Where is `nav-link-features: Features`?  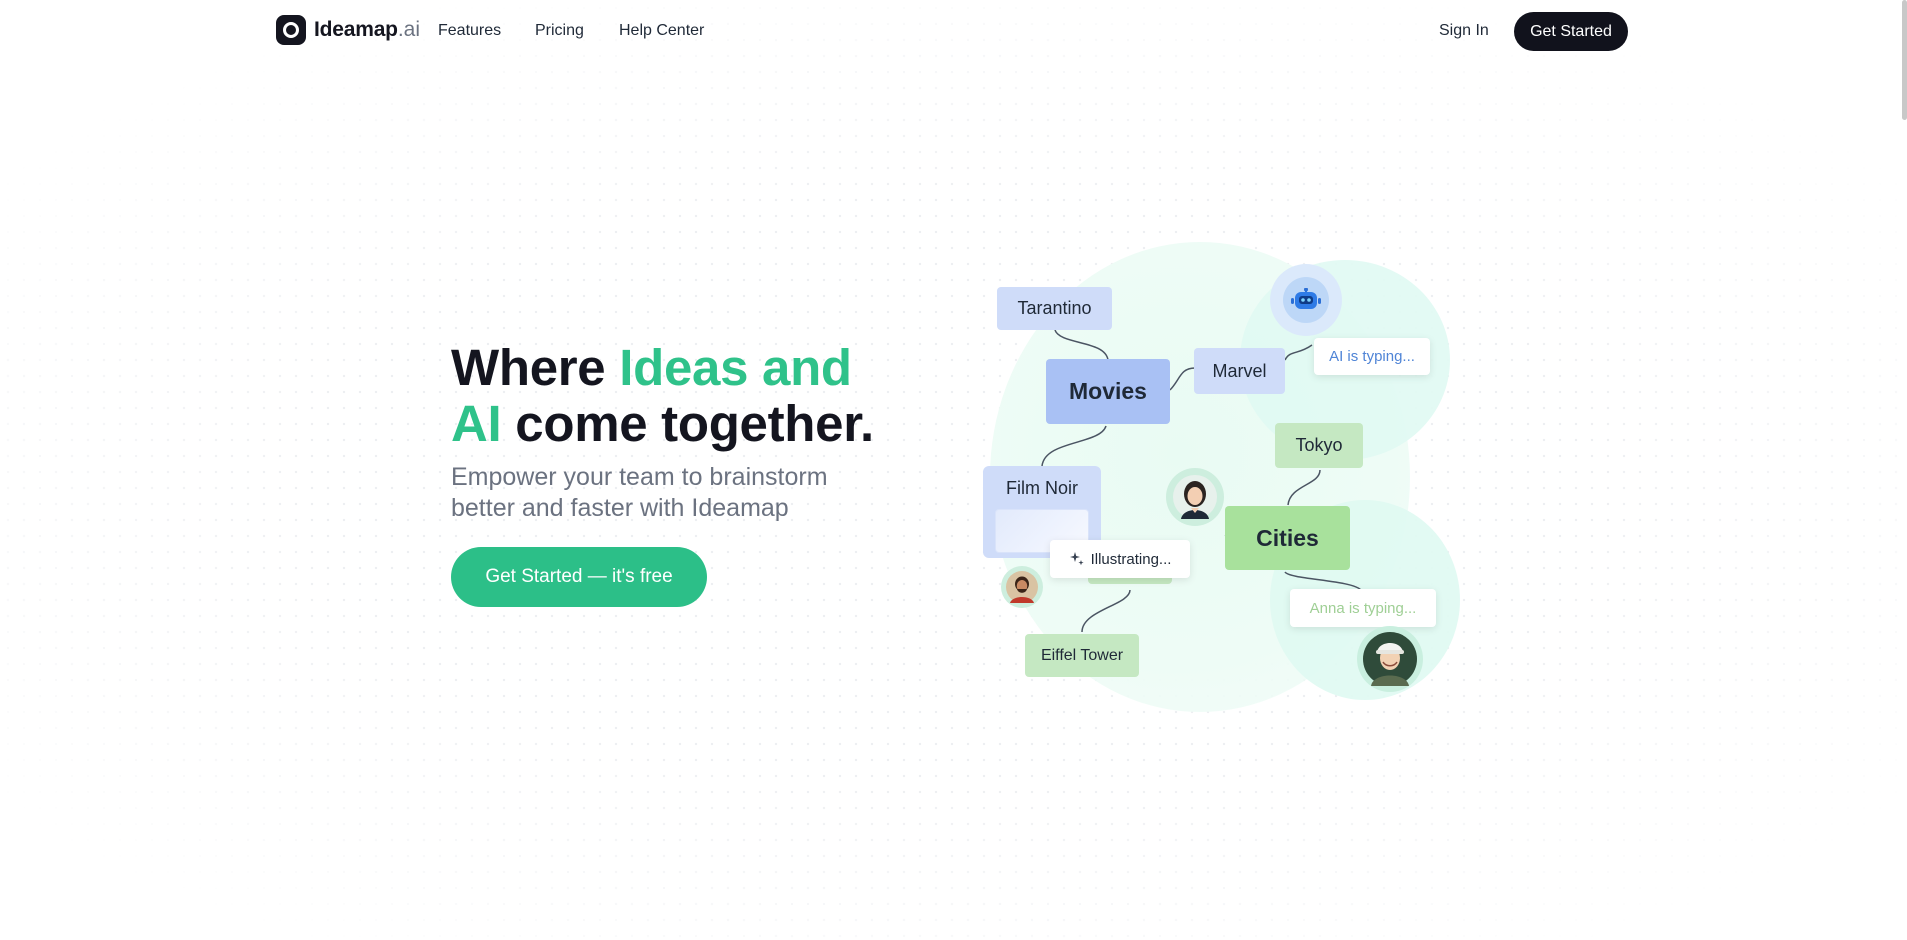
nav-link-features: Features is located at coordinates (469, 31).